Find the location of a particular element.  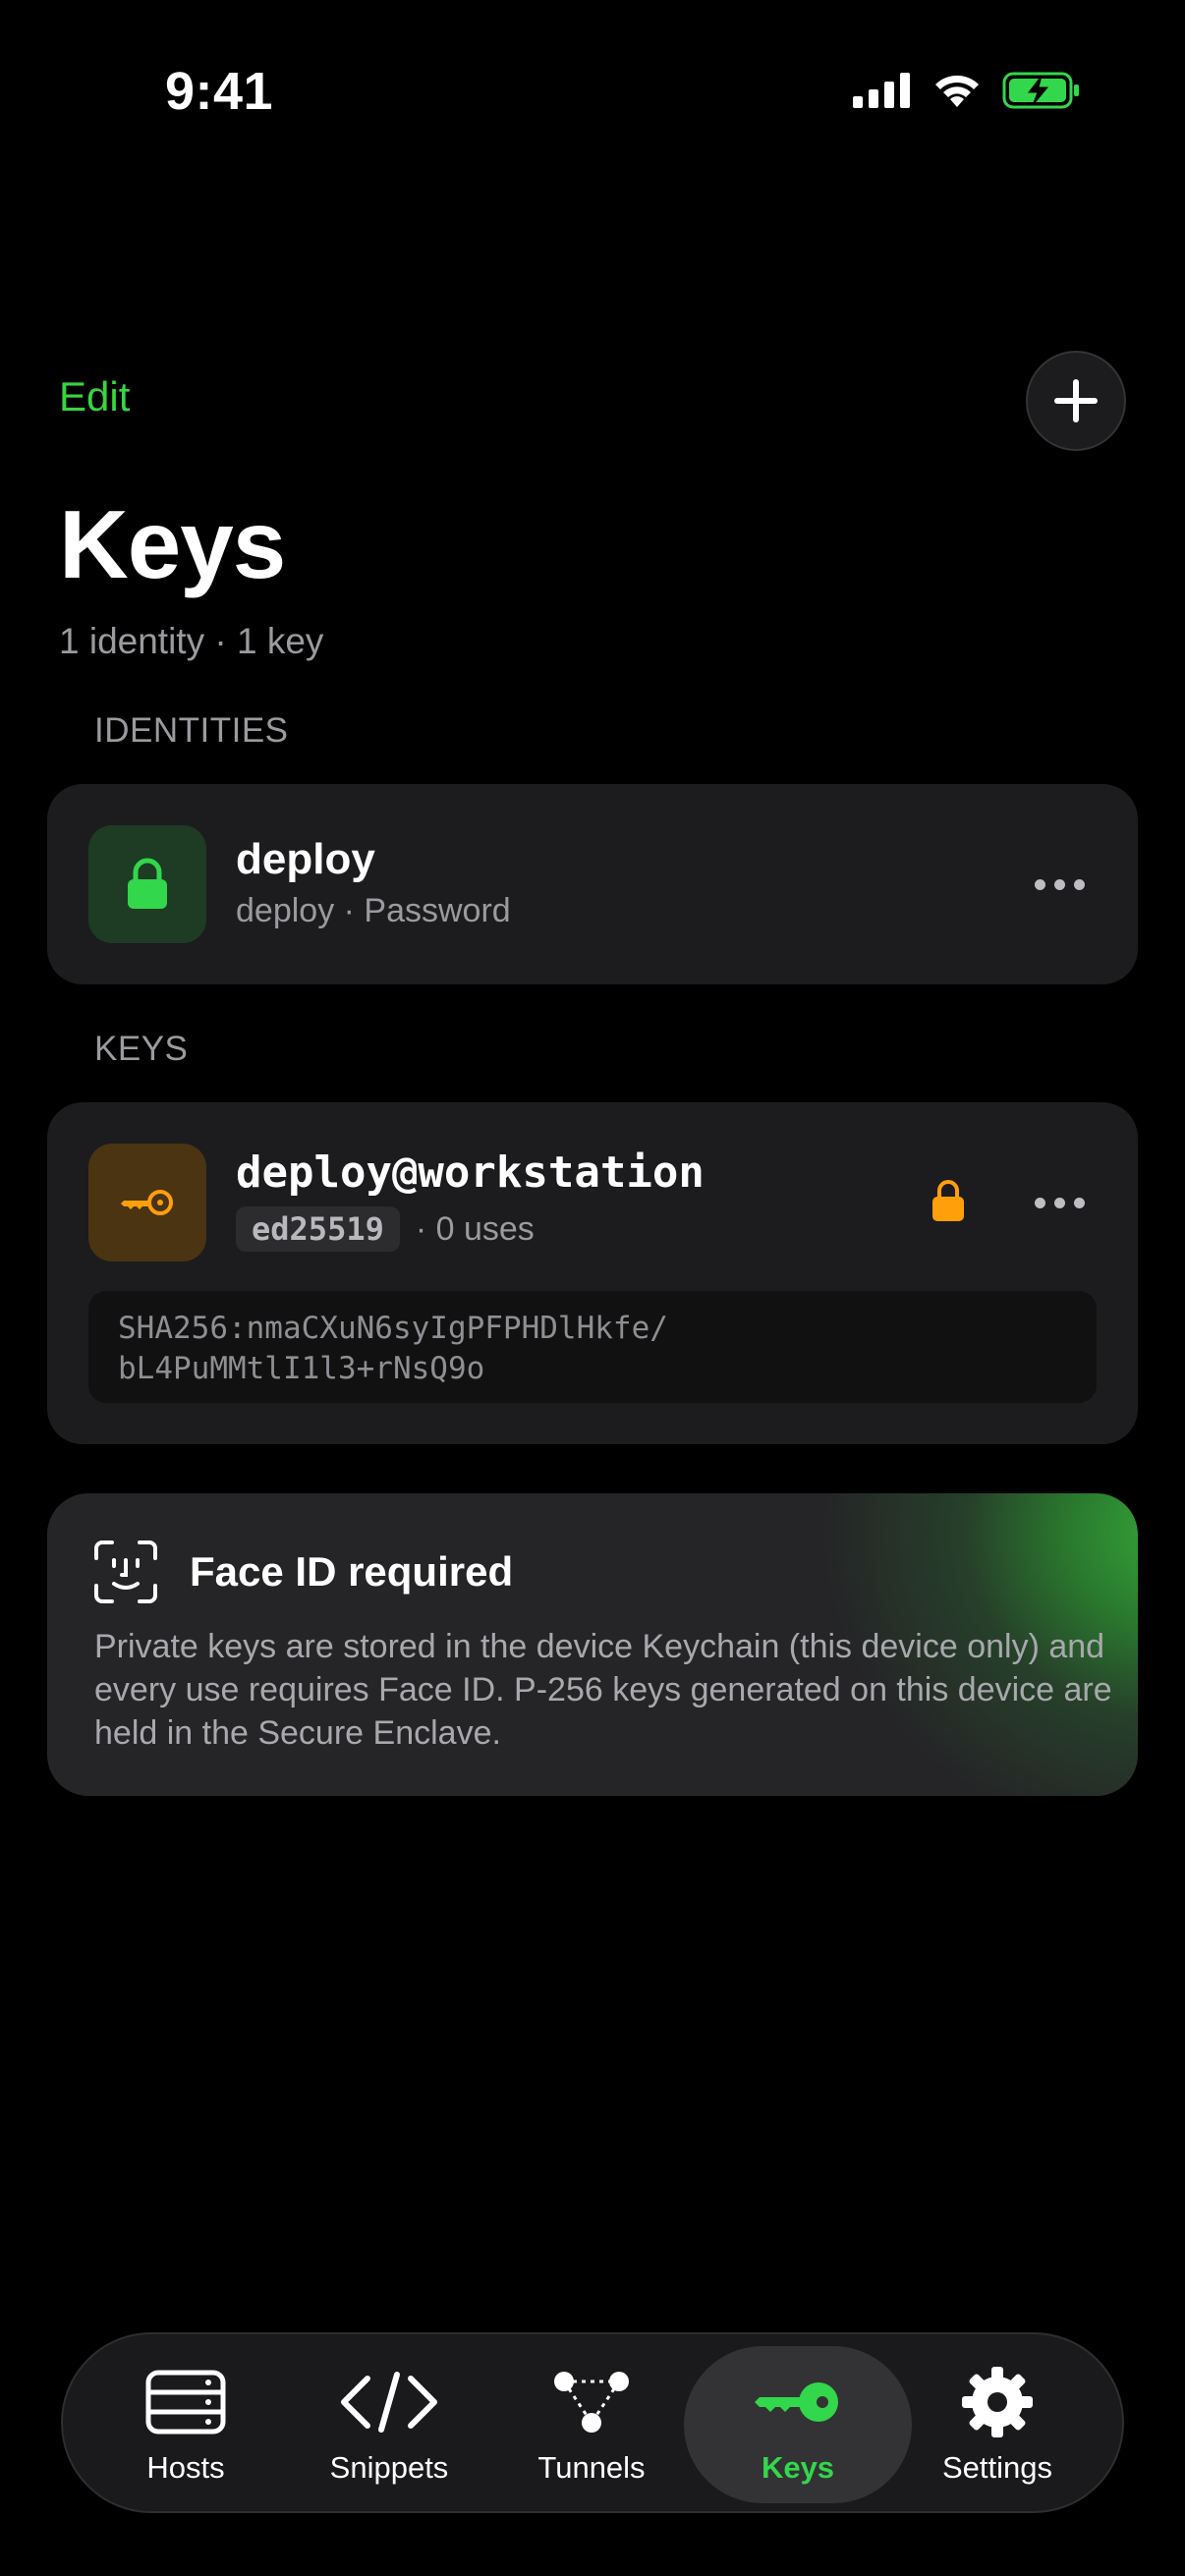

key-name: deploy@workstation is located at coordinates (471, 1173).